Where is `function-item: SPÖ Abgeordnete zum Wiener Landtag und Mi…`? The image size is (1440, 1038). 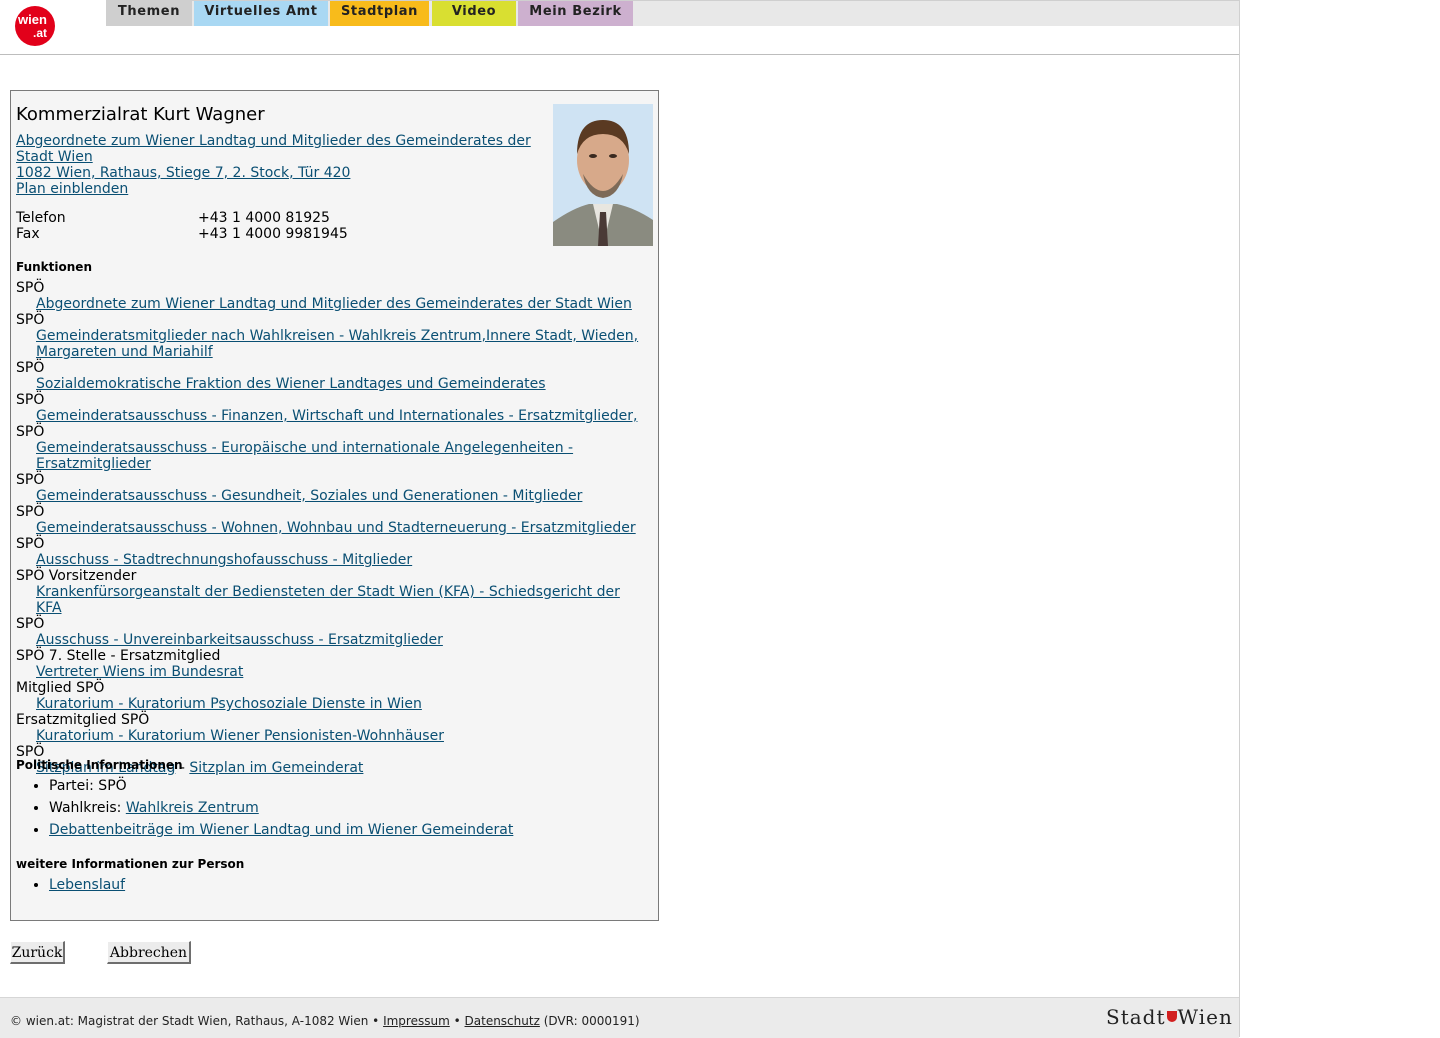 function-item: SPÖ Abgeordnete zum Wiener Landtag und Mi… is located at coordinates (331, 296).